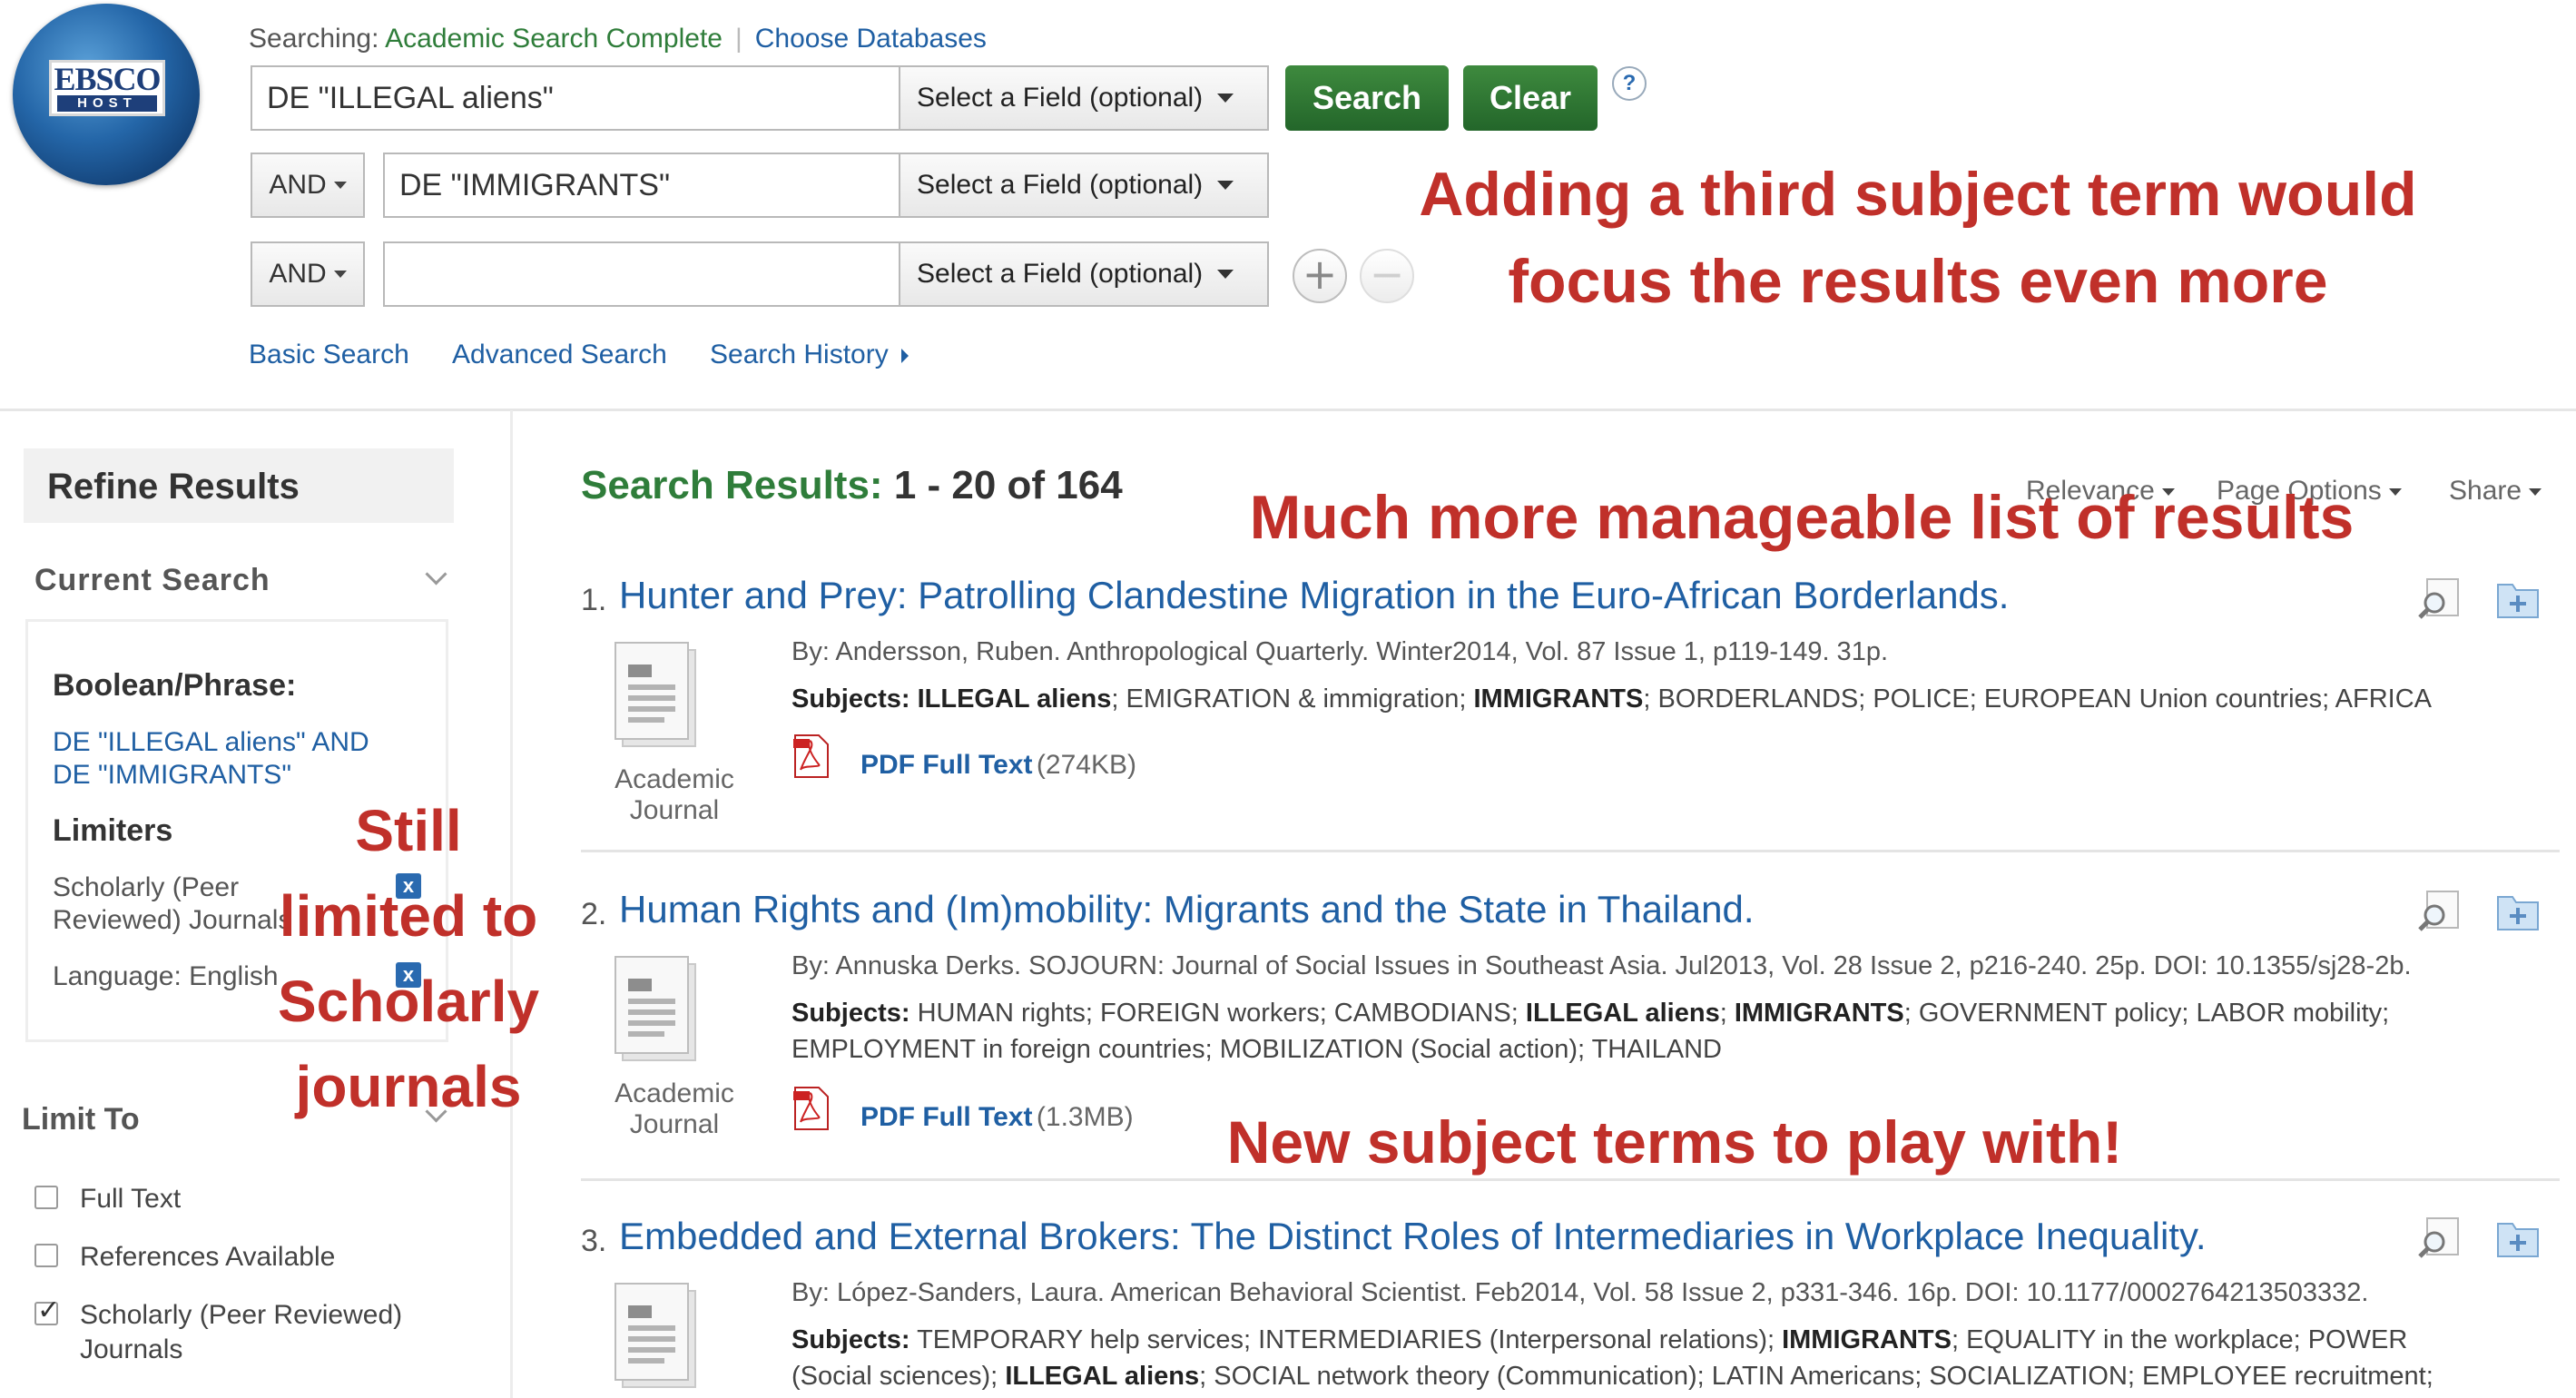 The image size is (2576, 1398). I want to click on choose-databases-link: Choose Databases, so click(871, 39).